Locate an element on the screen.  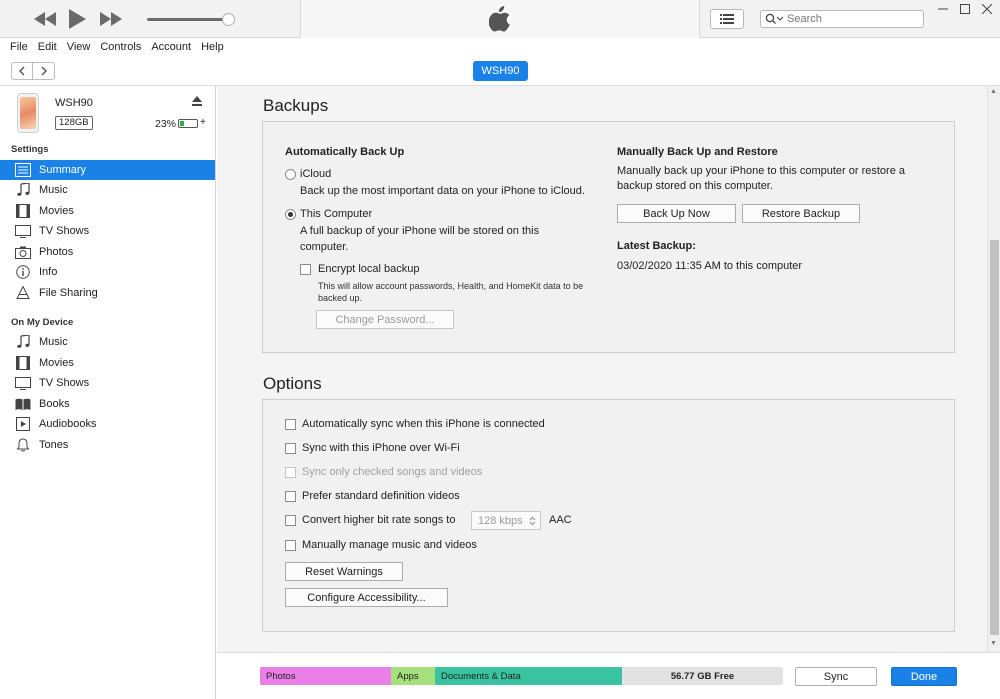
close-button is located at coordinates (987, 9).